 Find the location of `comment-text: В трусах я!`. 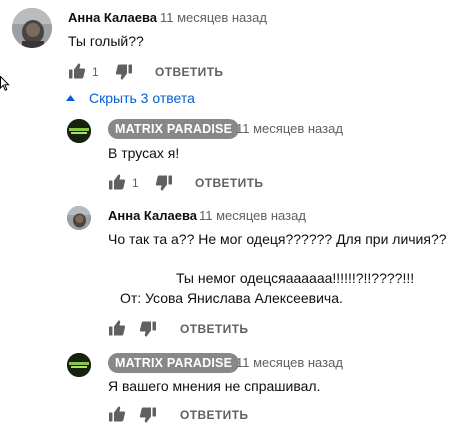

comment-text: В трусах я! is located at coordinates (144, 153).